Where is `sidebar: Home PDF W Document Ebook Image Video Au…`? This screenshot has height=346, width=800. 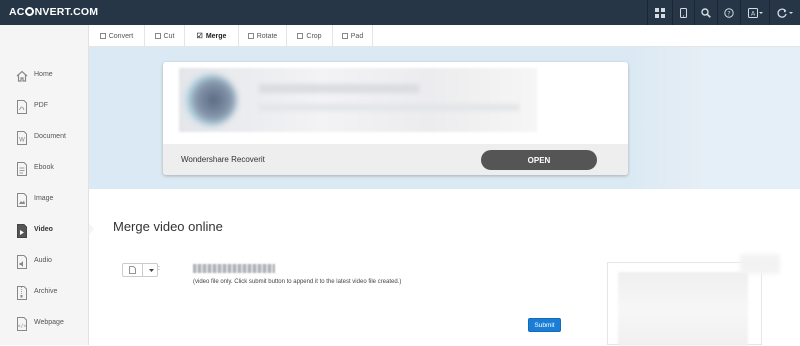
sidebar: Home PDF W Document Ebook Image Video Au… is located at coordinates (47, 185).